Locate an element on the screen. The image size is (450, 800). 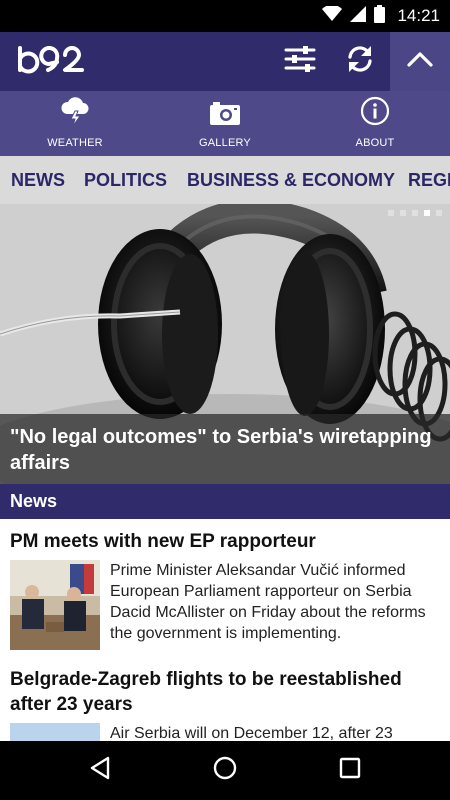
settings-sliders-icon is located at coordinates (300, 61).